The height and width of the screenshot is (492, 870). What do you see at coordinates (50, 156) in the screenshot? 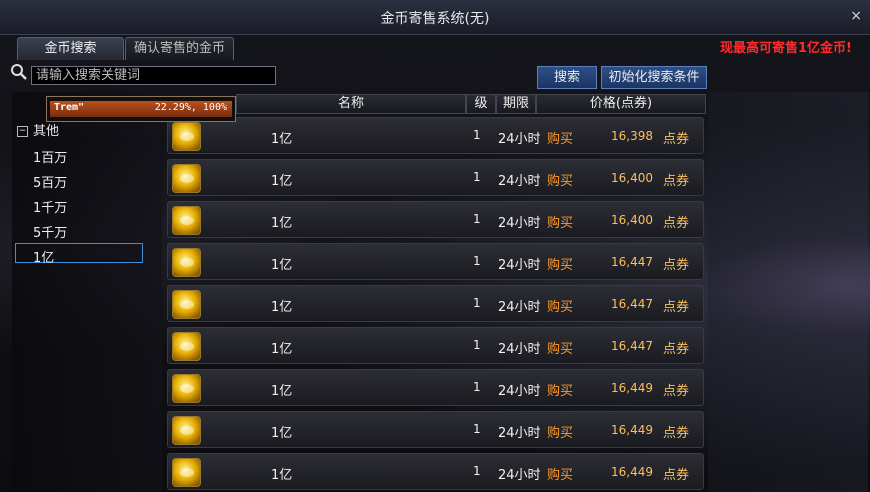
I see `category-item: 1百万` at bounding box center [50, 156].